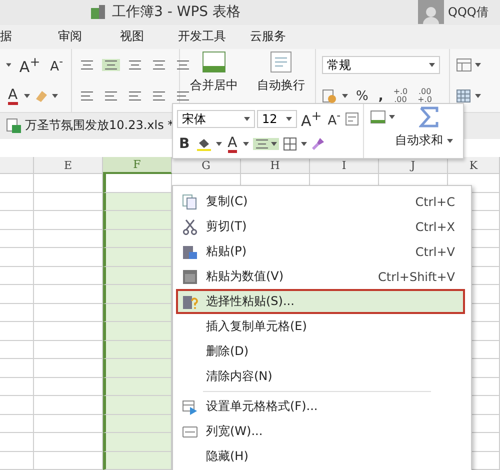 This screenshot has height=470, width=500. Describe the element at coordinates (320, 276) in the screenshot. I see `menu-item: 粘贴为数值(V) Ctrl+Shift+V` at that location.